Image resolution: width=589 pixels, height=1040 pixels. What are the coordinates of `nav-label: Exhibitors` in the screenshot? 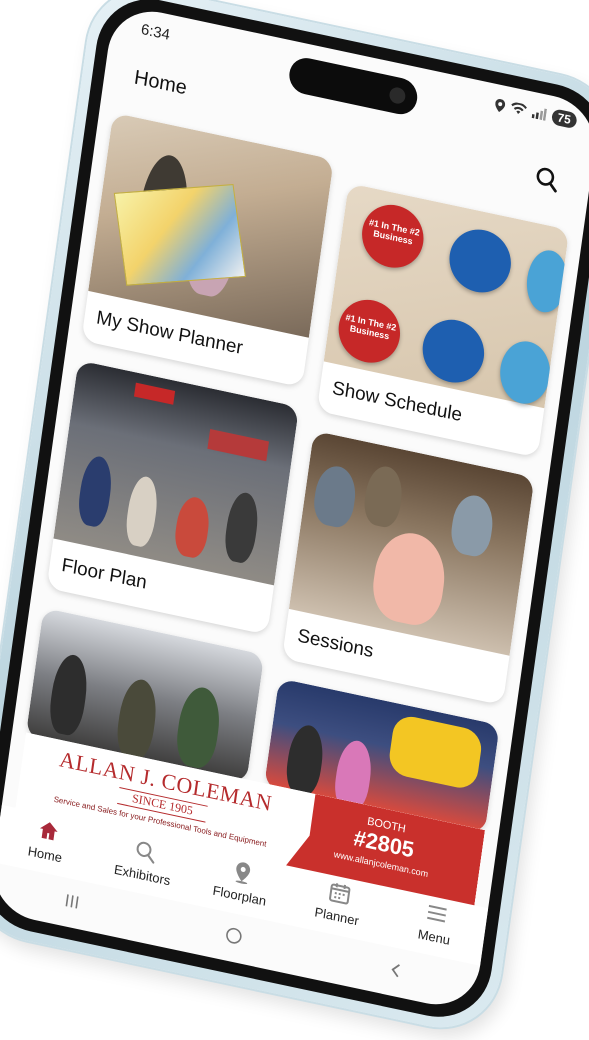 It's located at (142, 875).